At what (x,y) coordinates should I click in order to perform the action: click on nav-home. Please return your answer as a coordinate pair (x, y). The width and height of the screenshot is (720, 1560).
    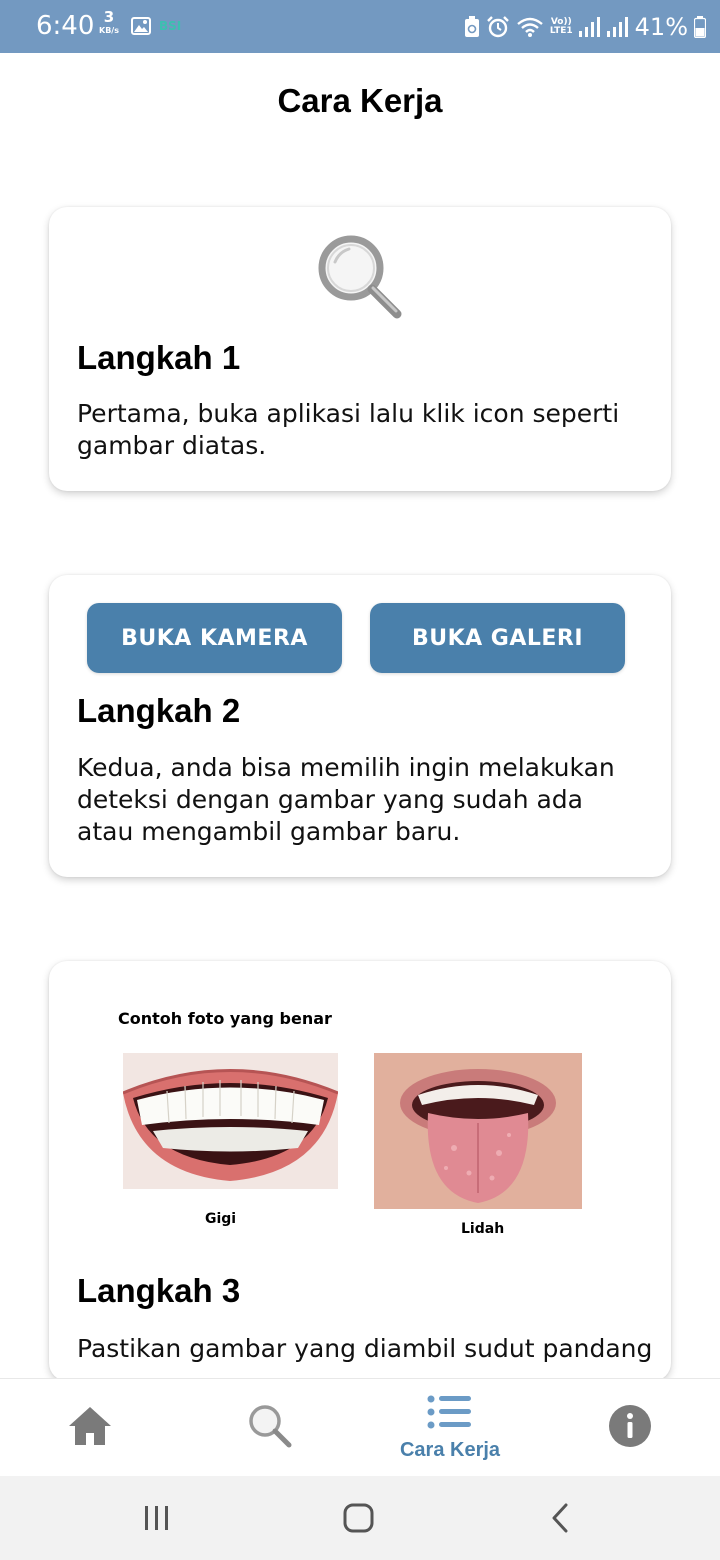
    Looking at the image, I should click on (90, 1428).